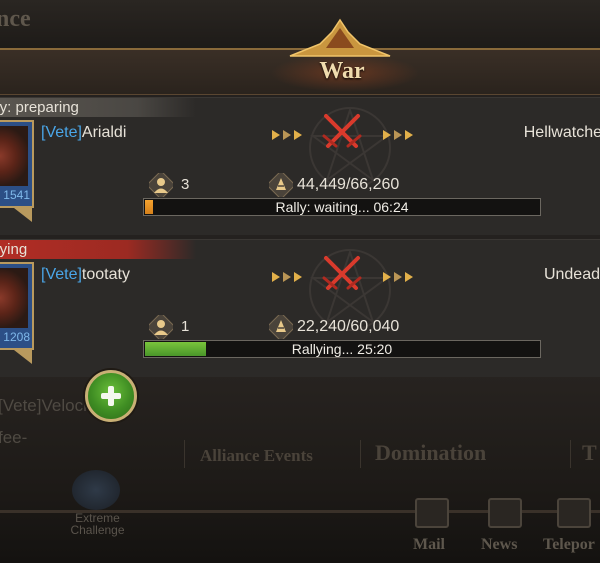 The height and width of the screenshot is (563, 600). What do you see at coordinates (342, 71) in the screenshot?
I see `modal-title: War` at bounding box center [342, 71].